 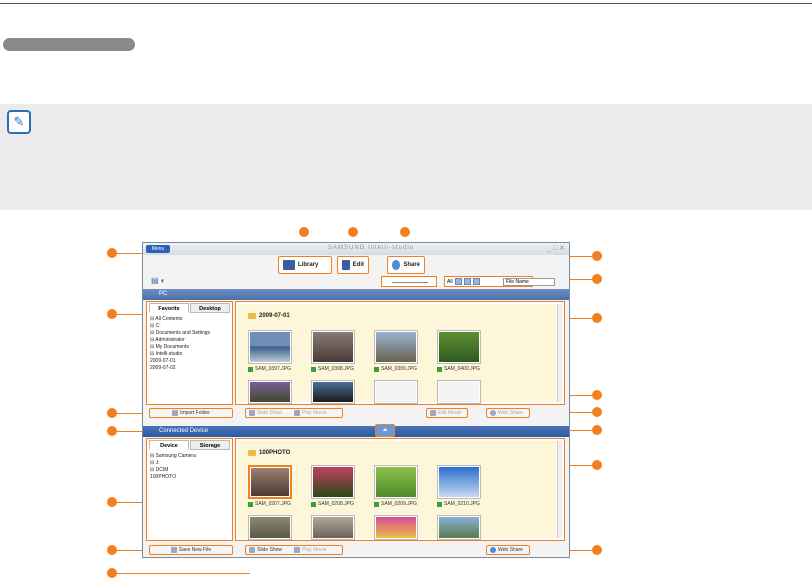 I want to click on device-folder-tree: ⊟ Samsung Camera ⊟ J: ⊟ DCIM 100PHOTO, so click(x=173, y=467).